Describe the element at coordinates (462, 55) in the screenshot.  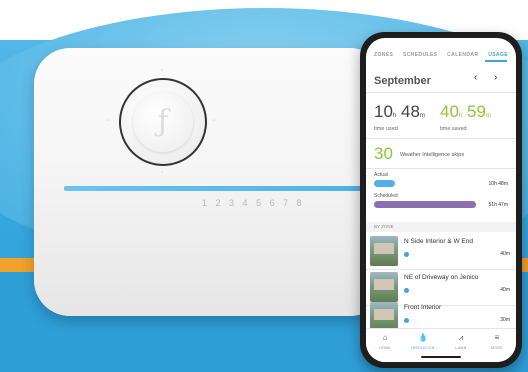
I see `tab-calendar: CALENDAR` at that location.